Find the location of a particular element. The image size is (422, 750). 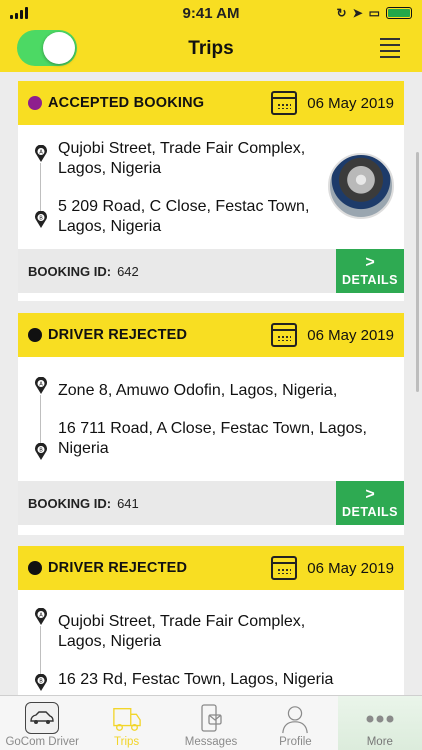

profile-icon is located at coordinates (295, 719).